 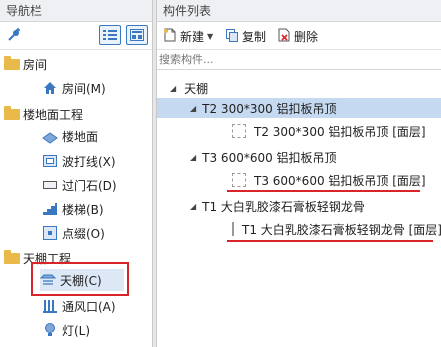 I want to click on chevron-down-icon: ▼, so click(x=210, y=36).